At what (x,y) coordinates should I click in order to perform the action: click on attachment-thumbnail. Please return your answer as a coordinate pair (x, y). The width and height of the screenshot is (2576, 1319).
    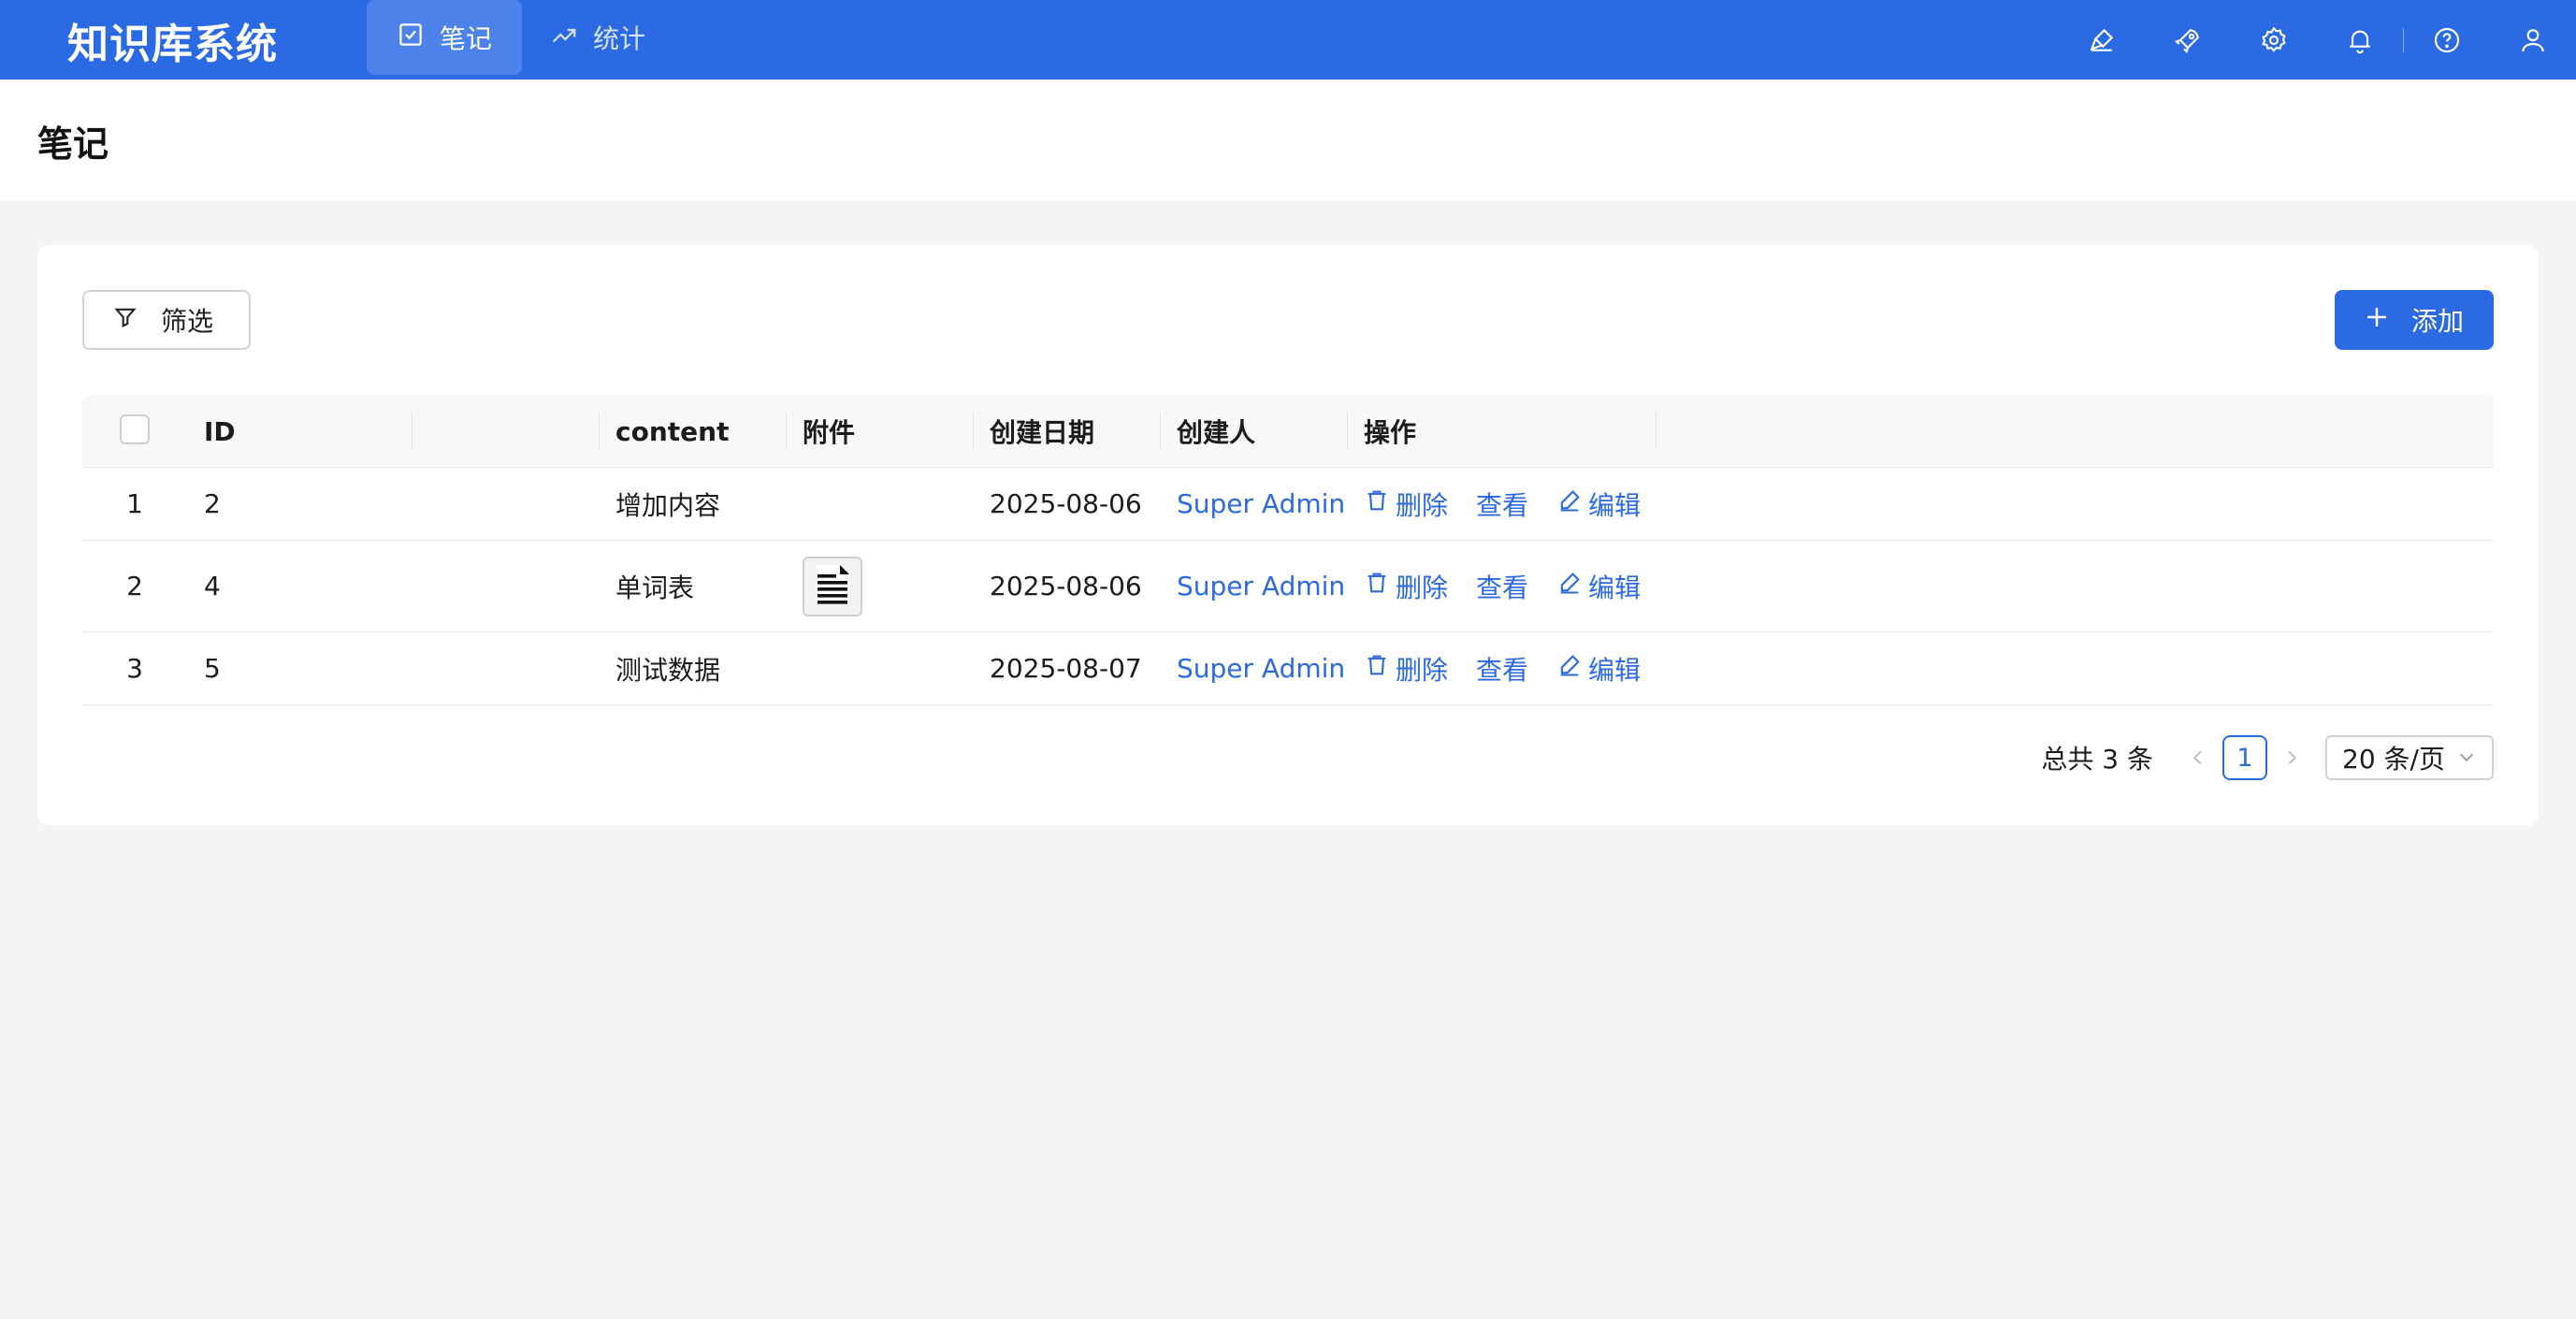
    Looking at the image, I should click on (832, 586).